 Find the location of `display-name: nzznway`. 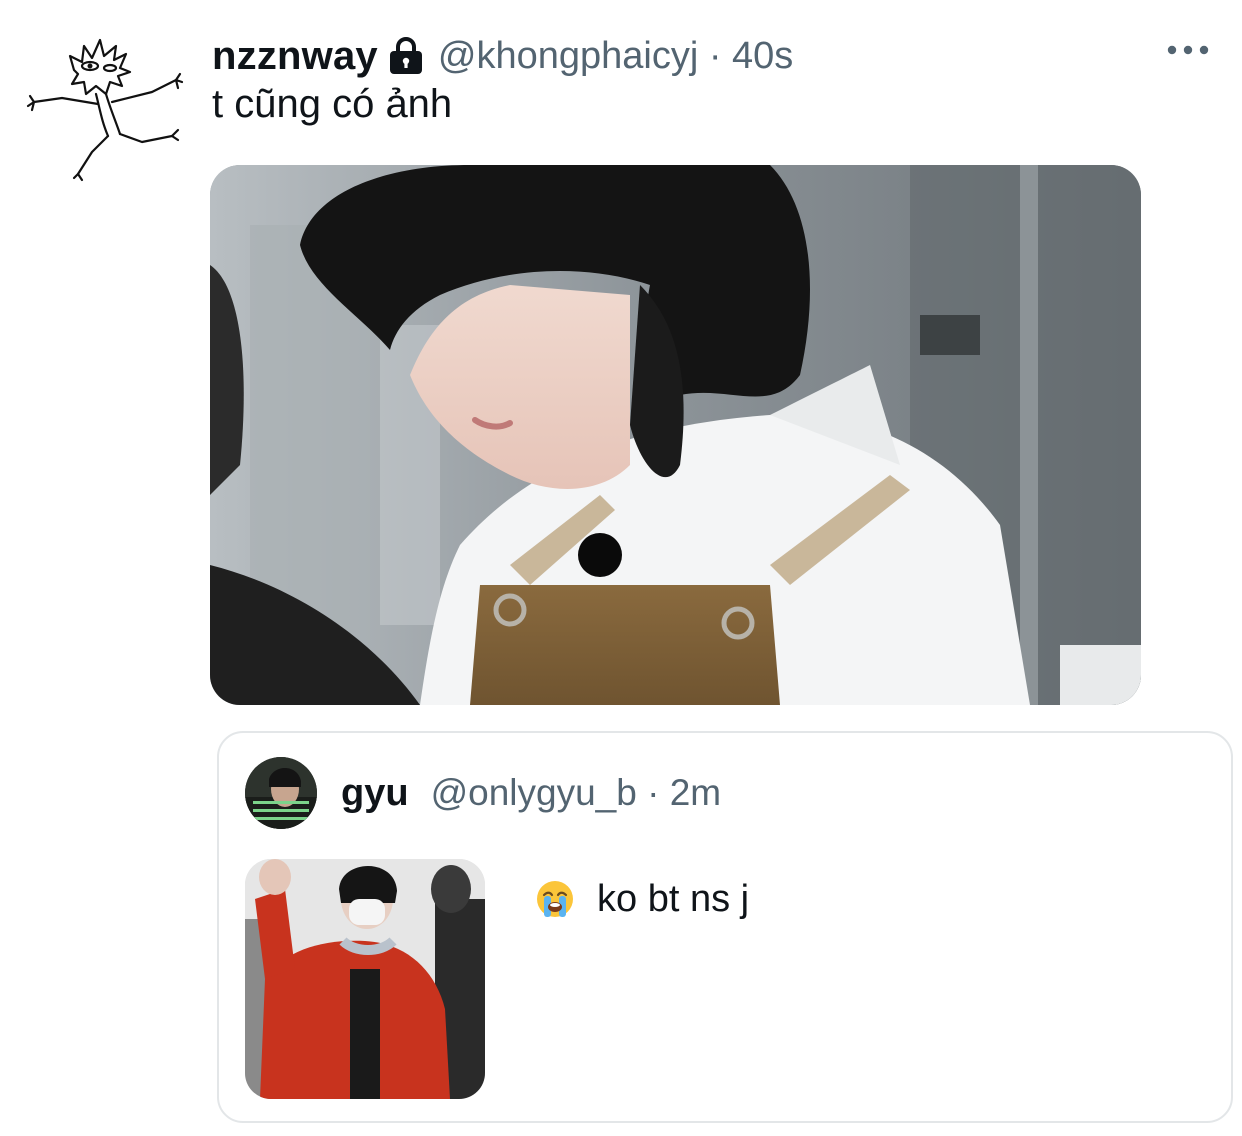

display-name: nzznway is located at coordinates (295, 56).